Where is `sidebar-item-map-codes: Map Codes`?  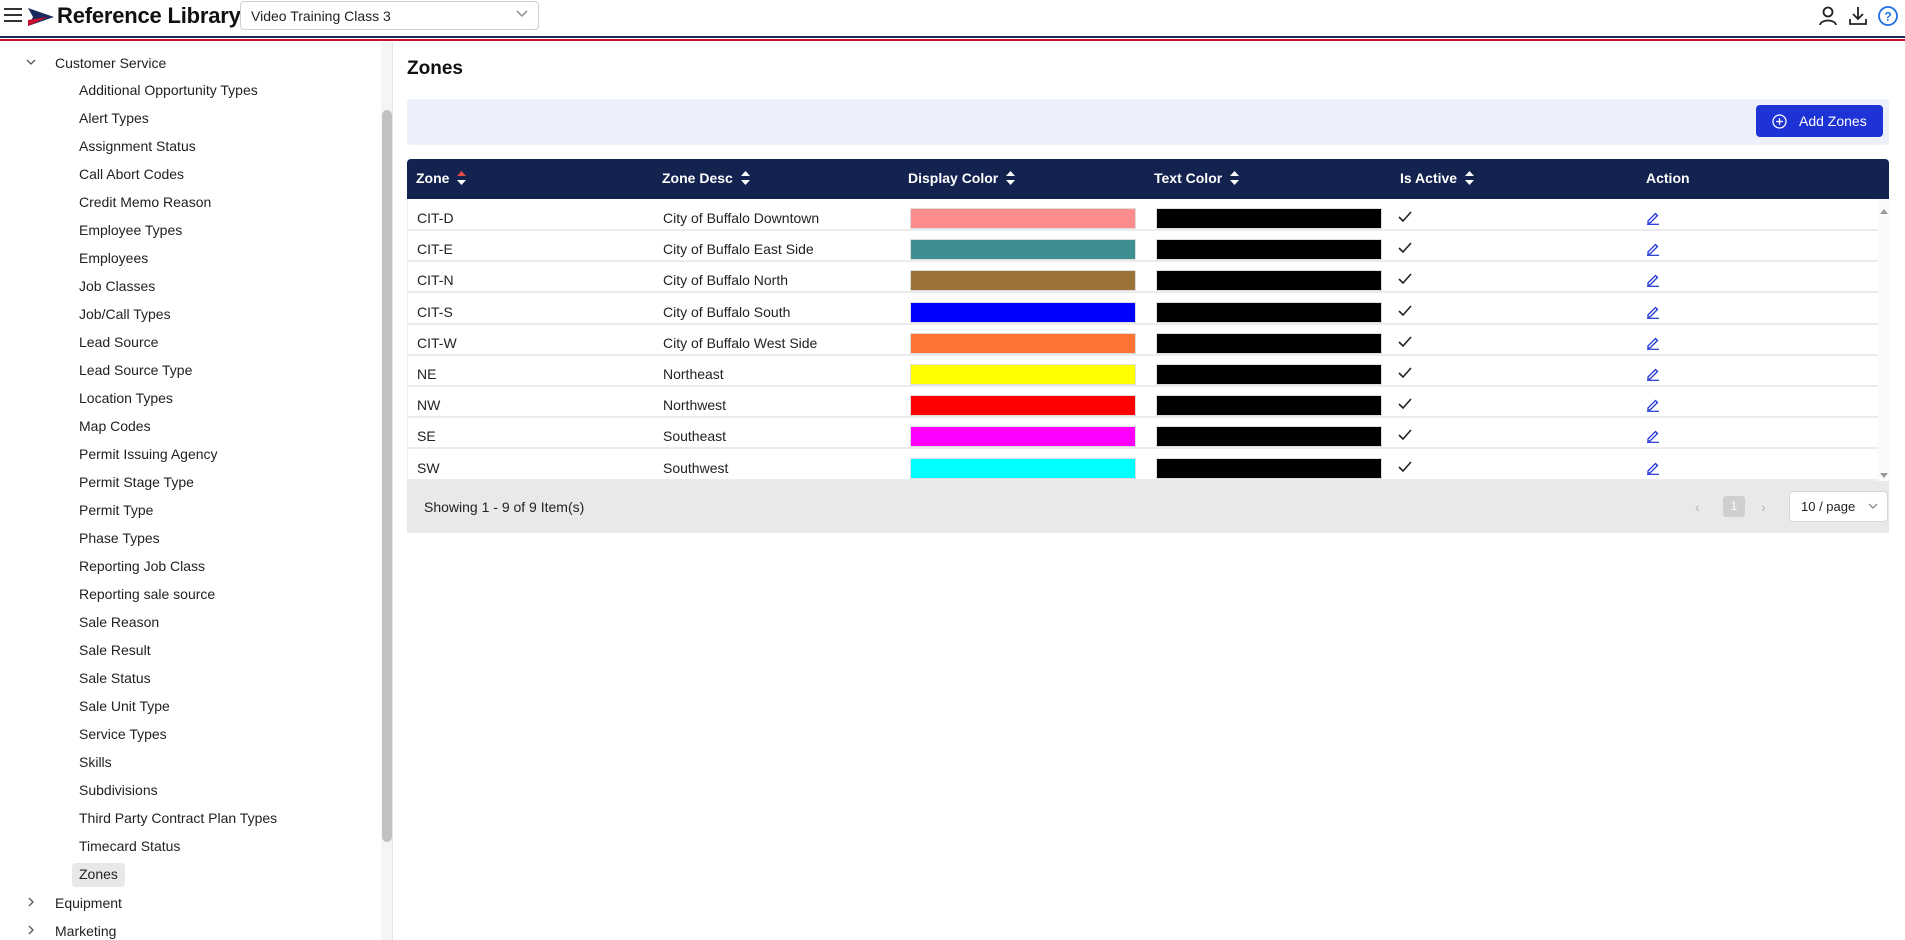 sidebar-item-map-codes: Map Codes is located at coordinates (115, 427).